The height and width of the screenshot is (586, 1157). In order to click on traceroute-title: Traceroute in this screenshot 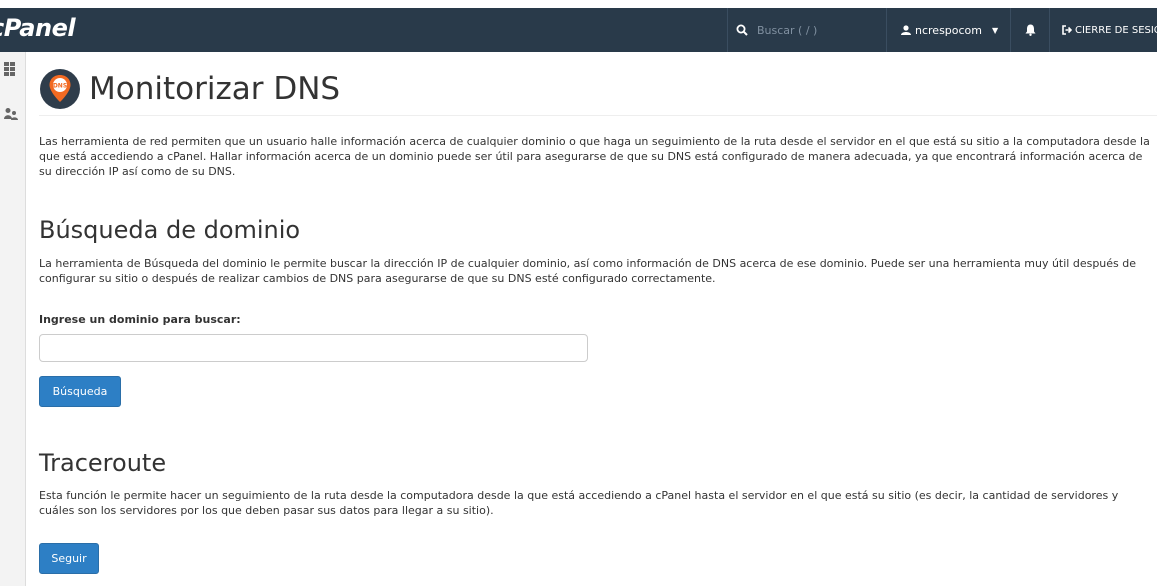, I will do `click(103, 463)`.